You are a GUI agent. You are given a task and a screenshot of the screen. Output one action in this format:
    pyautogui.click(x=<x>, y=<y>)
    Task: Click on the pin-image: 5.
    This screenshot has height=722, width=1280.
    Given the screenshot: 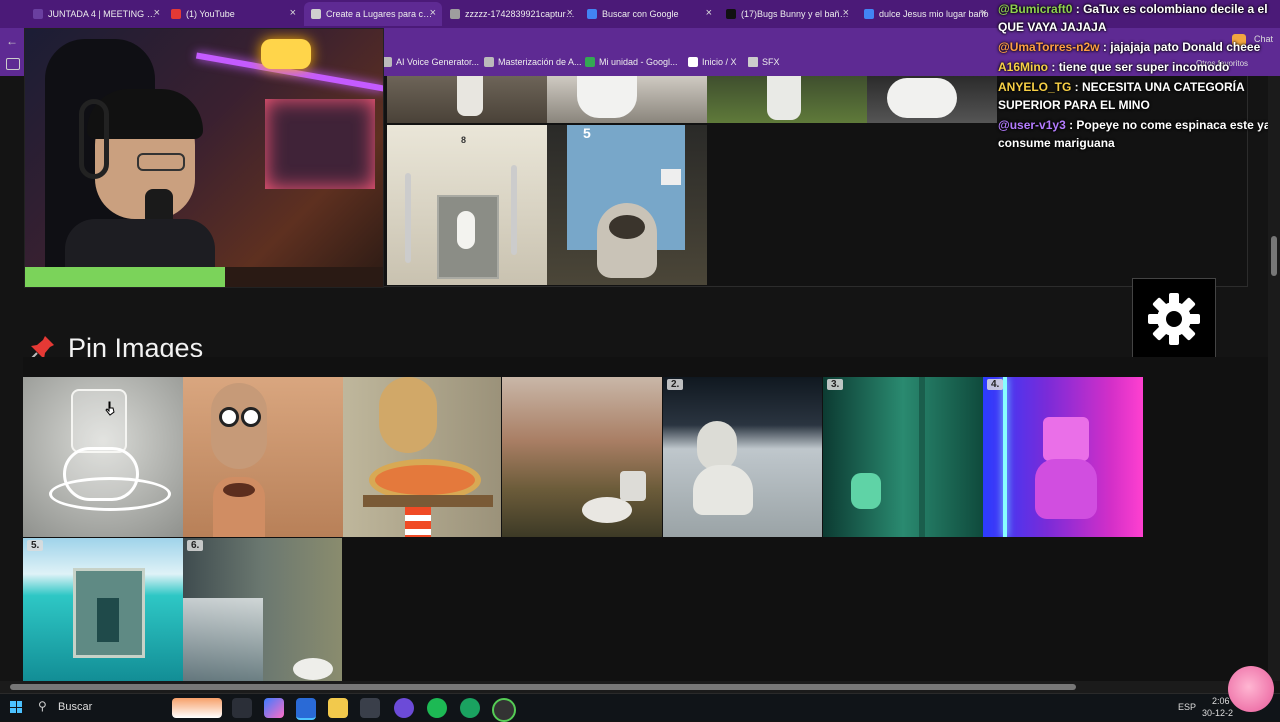 What is the action you would take?
    pyautogui.click(x=103, y=610)
    